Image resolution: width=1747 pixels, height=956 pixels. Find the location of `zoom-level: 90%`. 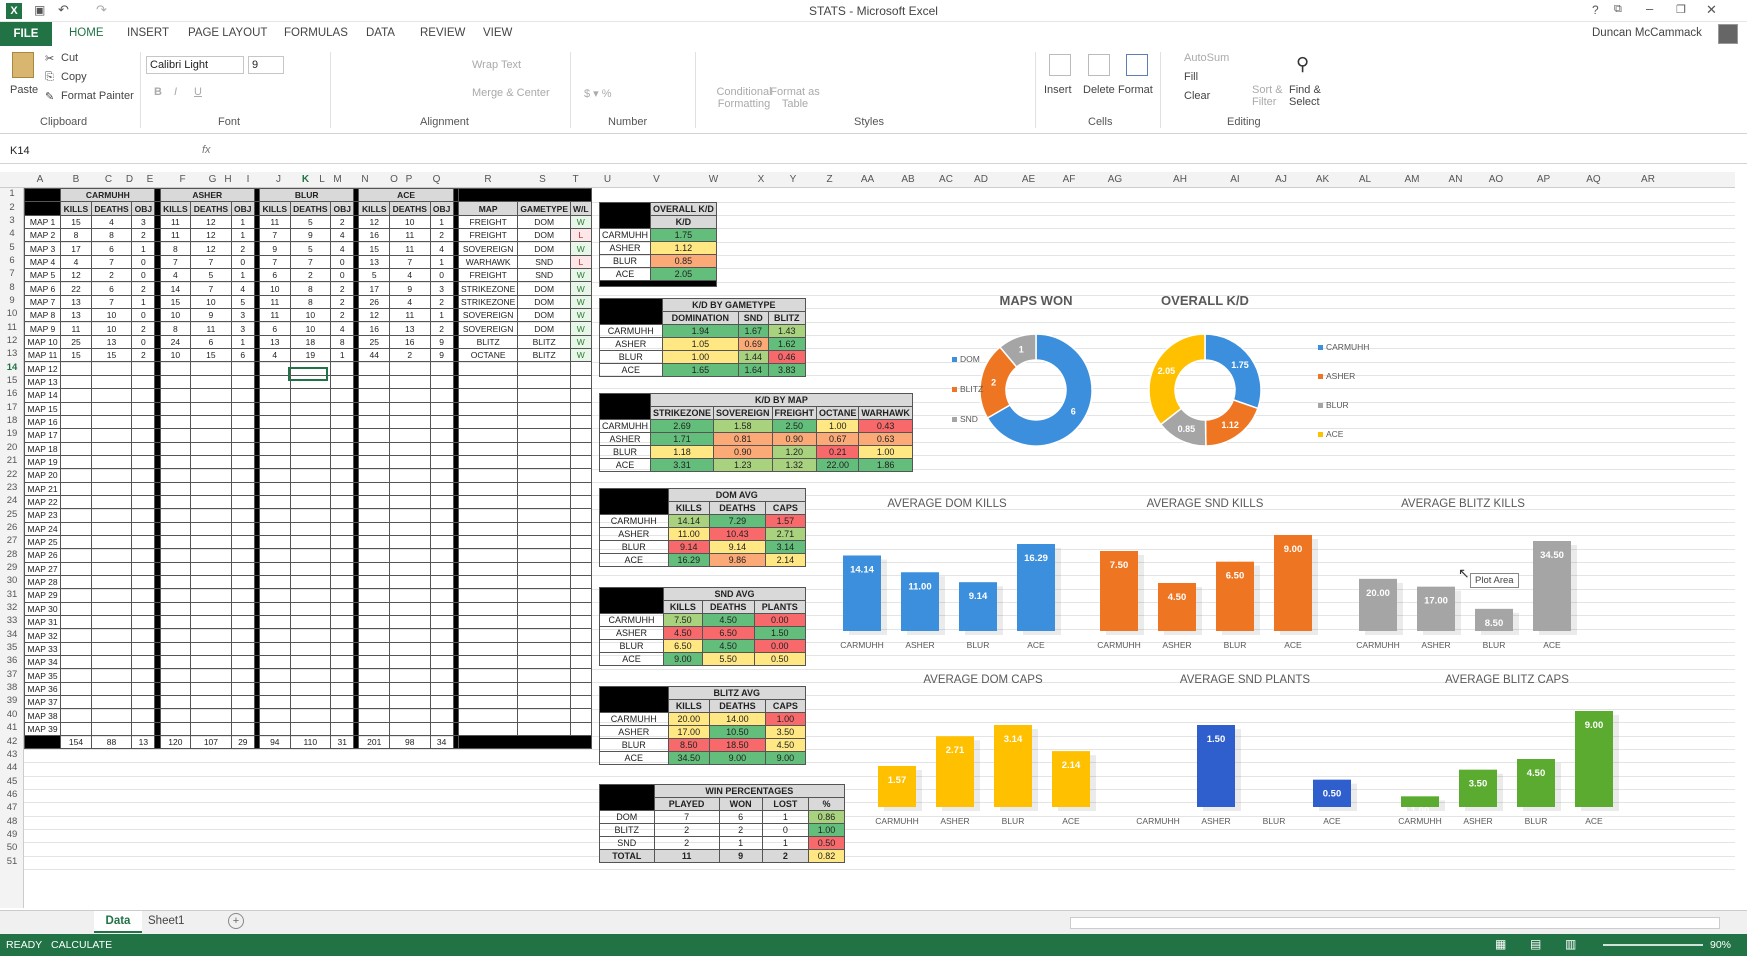

zoom-level: 90% is located at coordinates (1720, 945).